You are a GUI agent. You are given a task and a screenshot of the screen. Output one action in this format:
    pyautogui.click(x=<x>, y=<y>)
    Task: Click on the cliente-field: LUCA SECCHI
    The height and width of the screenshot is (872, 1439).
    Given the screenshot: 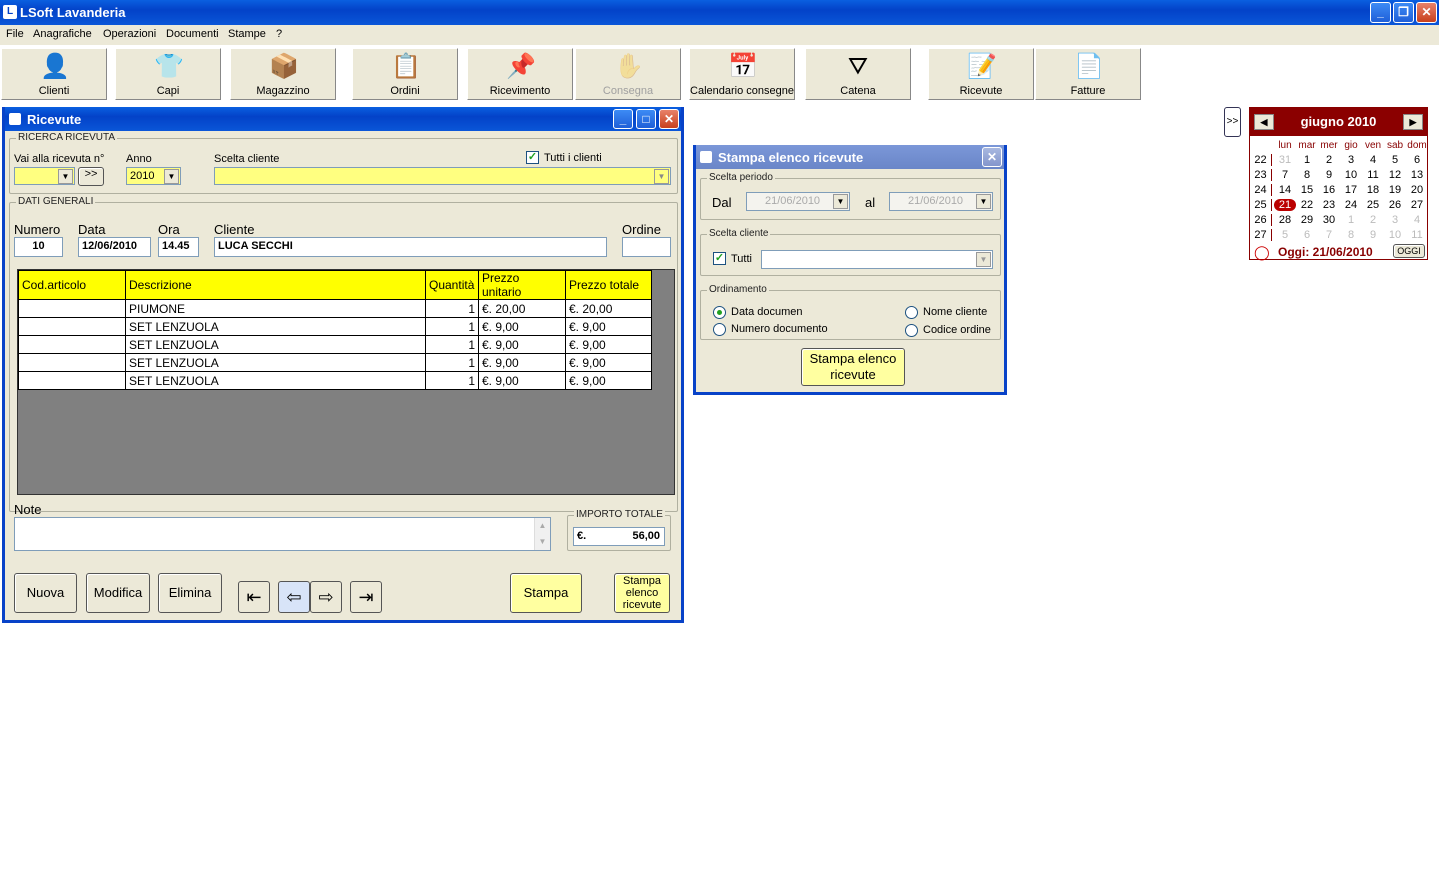 What is the action you would take?
    pyautogui.click(x=410, y=247)
    